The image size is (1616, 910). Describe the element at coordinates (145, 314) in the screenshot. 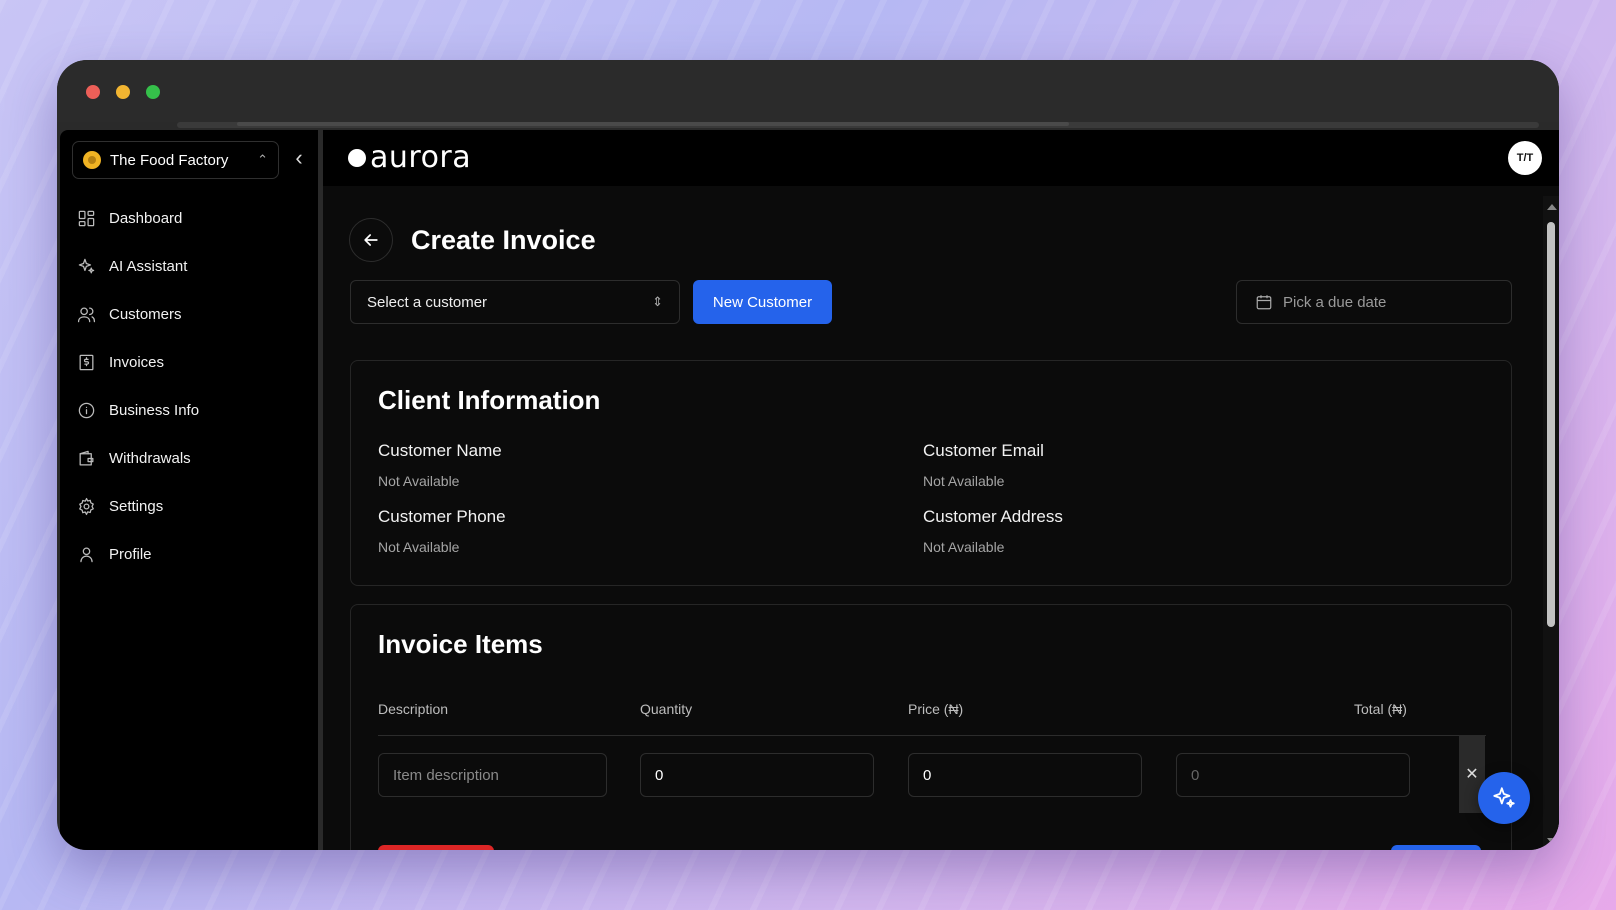

I see `sidebar-item-label: Customers` at that location.